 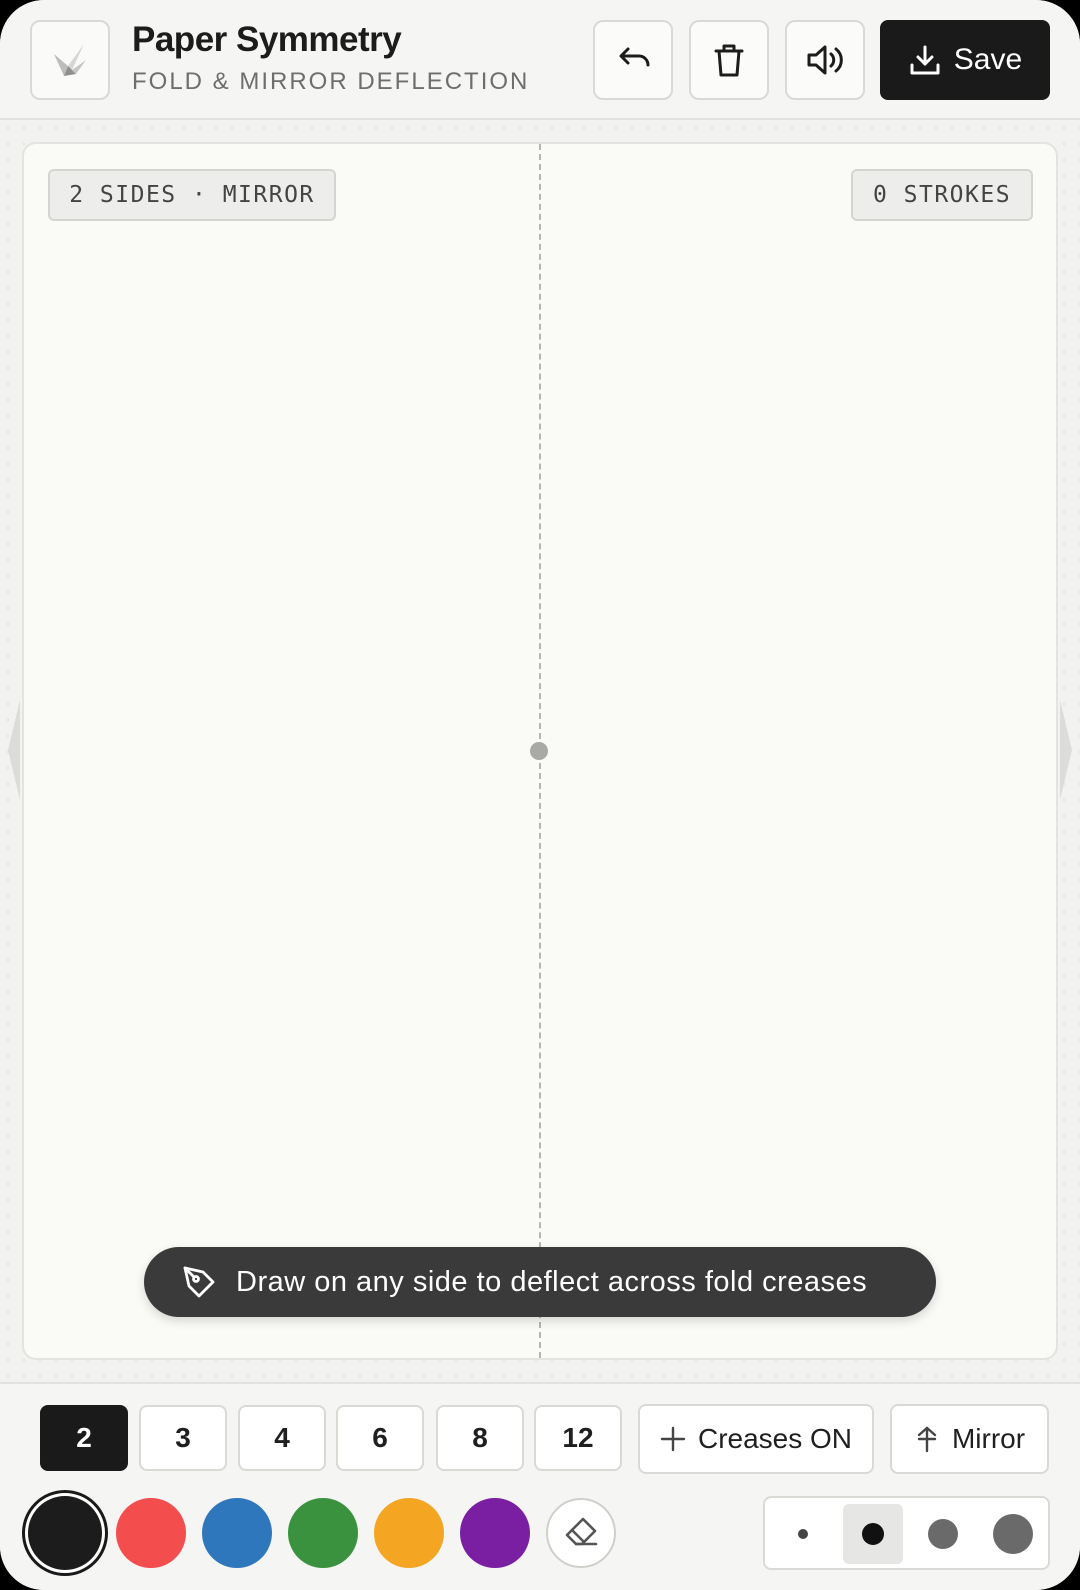 I want to click on color-swatch-green, so click(x=323, y=1533).